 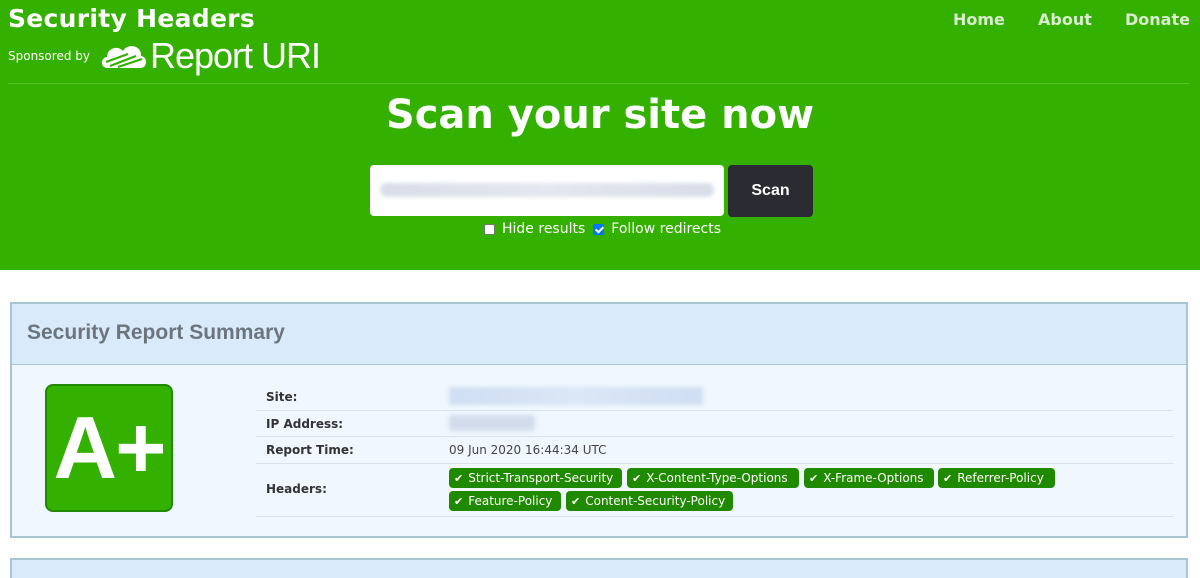 I want to click on follow-redirects-checkbox, so click(x=599, y=229).